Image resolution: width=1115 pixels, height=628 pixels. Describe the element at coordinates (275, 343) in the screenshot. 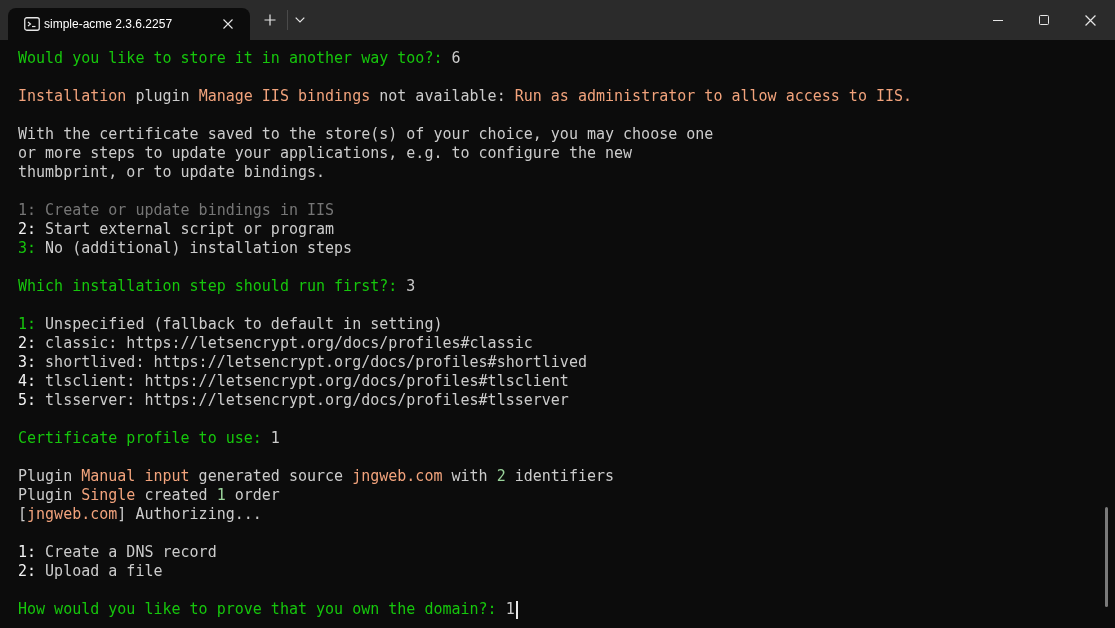

I see `option-line: 2: classic: https://letsencrypt.org/docs/profiles#classic` at that location.